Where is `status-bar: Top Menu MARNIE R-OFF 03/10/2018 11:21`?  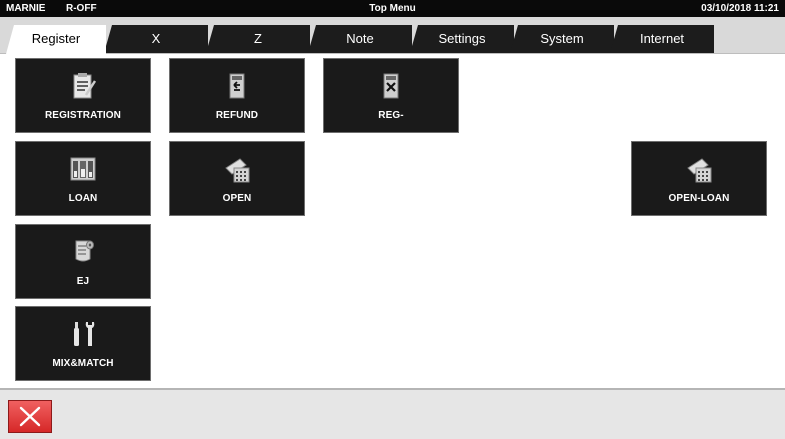 status-bar: Top Menu MARNIE R-OFF 03/10/2018 11:21 is located at coordinates (392, 8).